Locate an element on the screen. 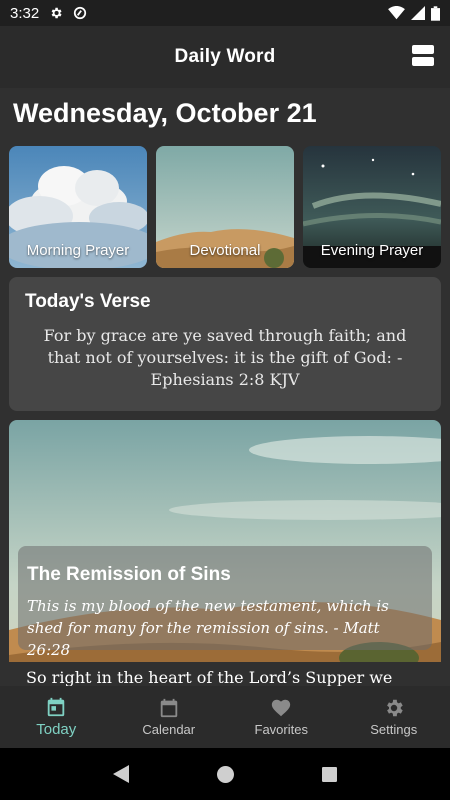 This screenshot has width=450, height=800. system-navigation-bar is located at coordinates (225, 774).